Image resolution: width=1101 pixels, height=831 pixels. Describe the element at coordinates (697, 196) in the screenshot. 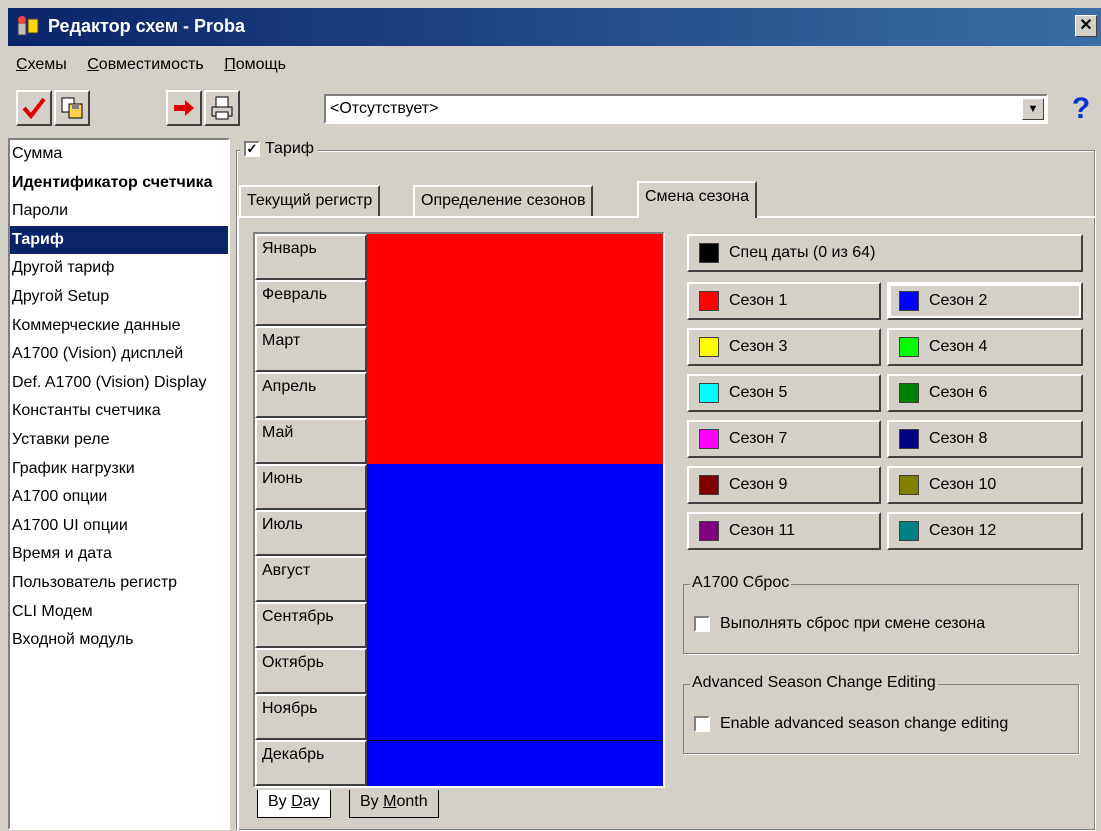

I see `tab-season-change-label: Смена сезона` at that location.